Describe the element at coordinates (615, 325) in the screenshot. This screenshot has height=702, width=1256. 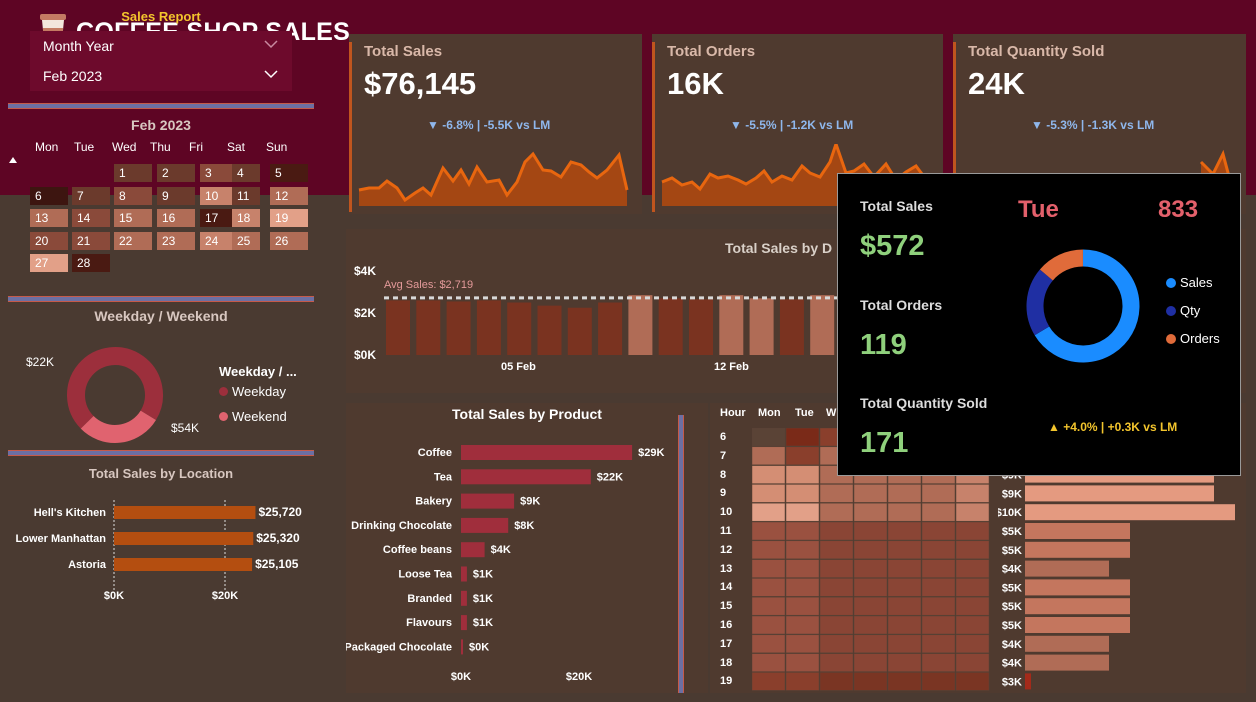
I see `daily-sales-chart` at that location.